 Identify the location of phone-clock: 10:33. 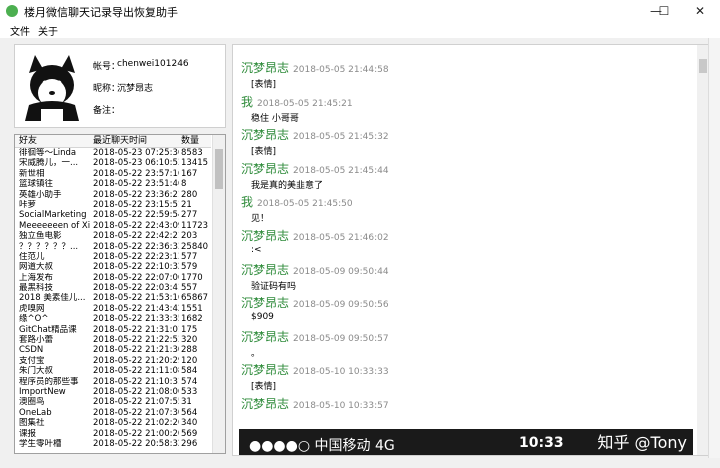
(541, 443).